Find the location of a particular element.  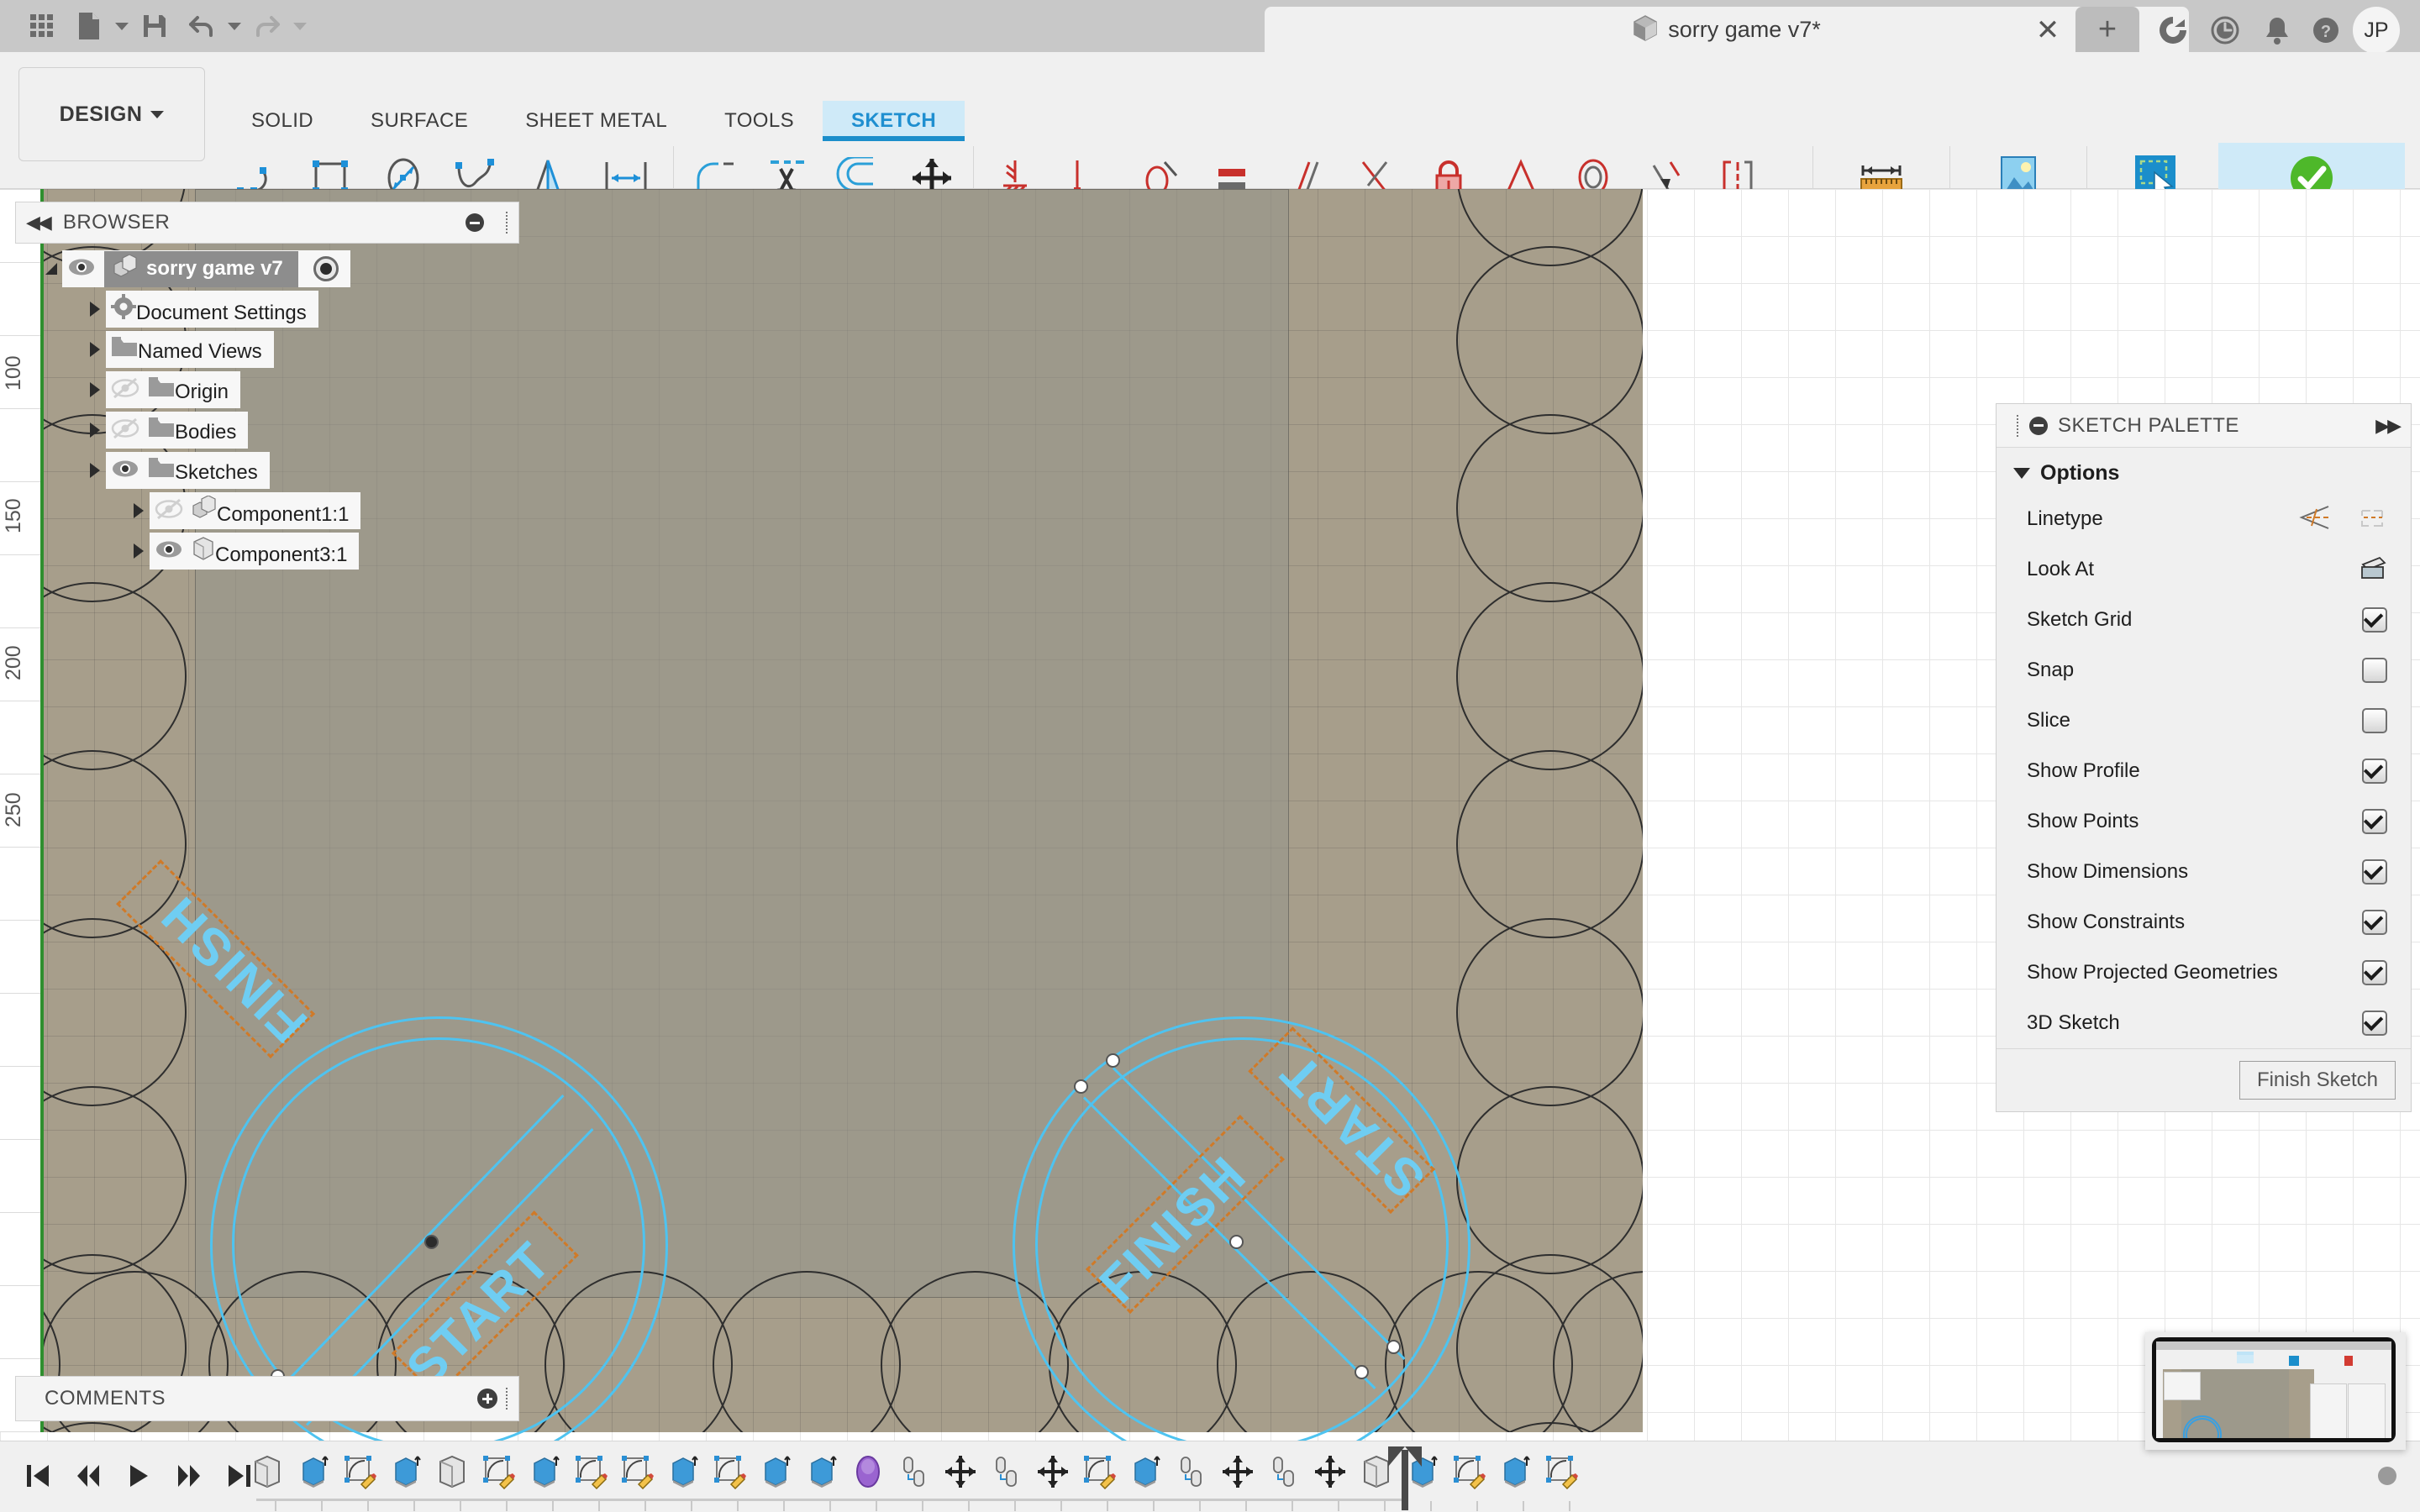

option-row-look-at: Look At is located at coordinates (2204, 569).